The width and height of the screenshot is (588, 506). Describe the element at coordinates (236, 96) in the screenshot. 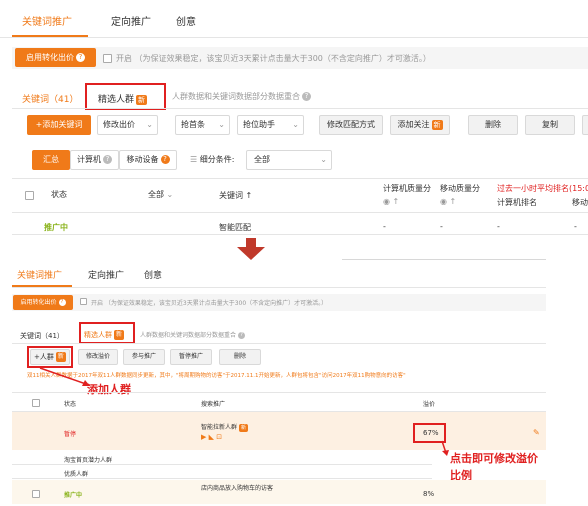

I see `overlap-hint-text: 人群数据和关键词数据部分数据重合` at that location.